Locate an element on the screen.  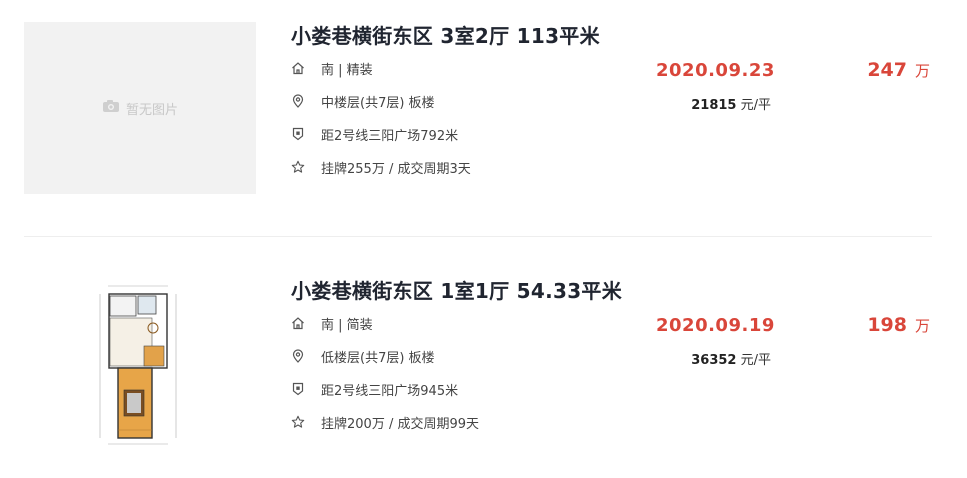
total-price-value: 198 is located at coordinates (887, 325).